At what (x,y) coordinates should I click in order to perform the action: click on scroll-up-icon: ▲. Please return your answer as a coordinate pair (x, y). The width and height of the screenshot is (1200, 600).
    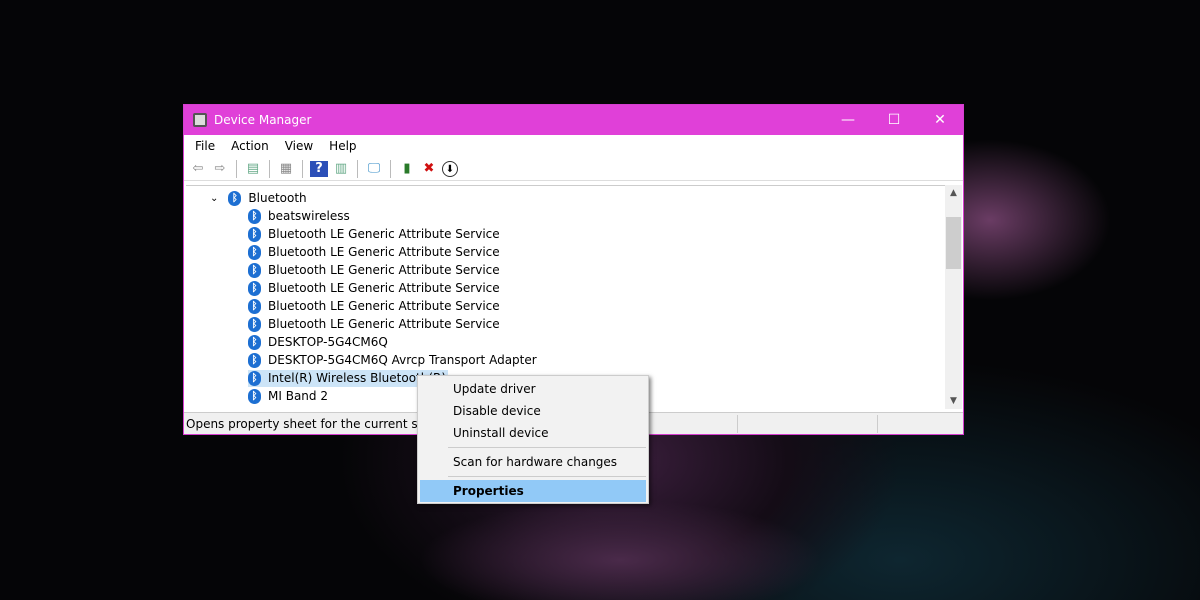
    Looking at the image, I should click on (953, 193).